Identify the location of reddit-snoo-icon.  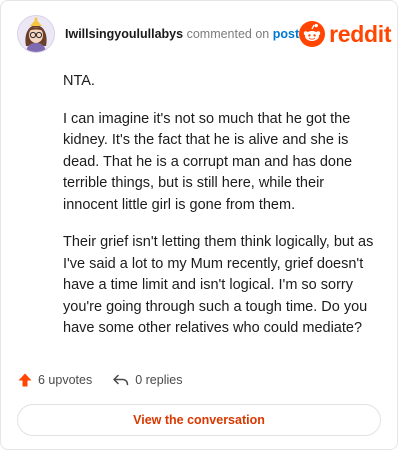
(312, 34).